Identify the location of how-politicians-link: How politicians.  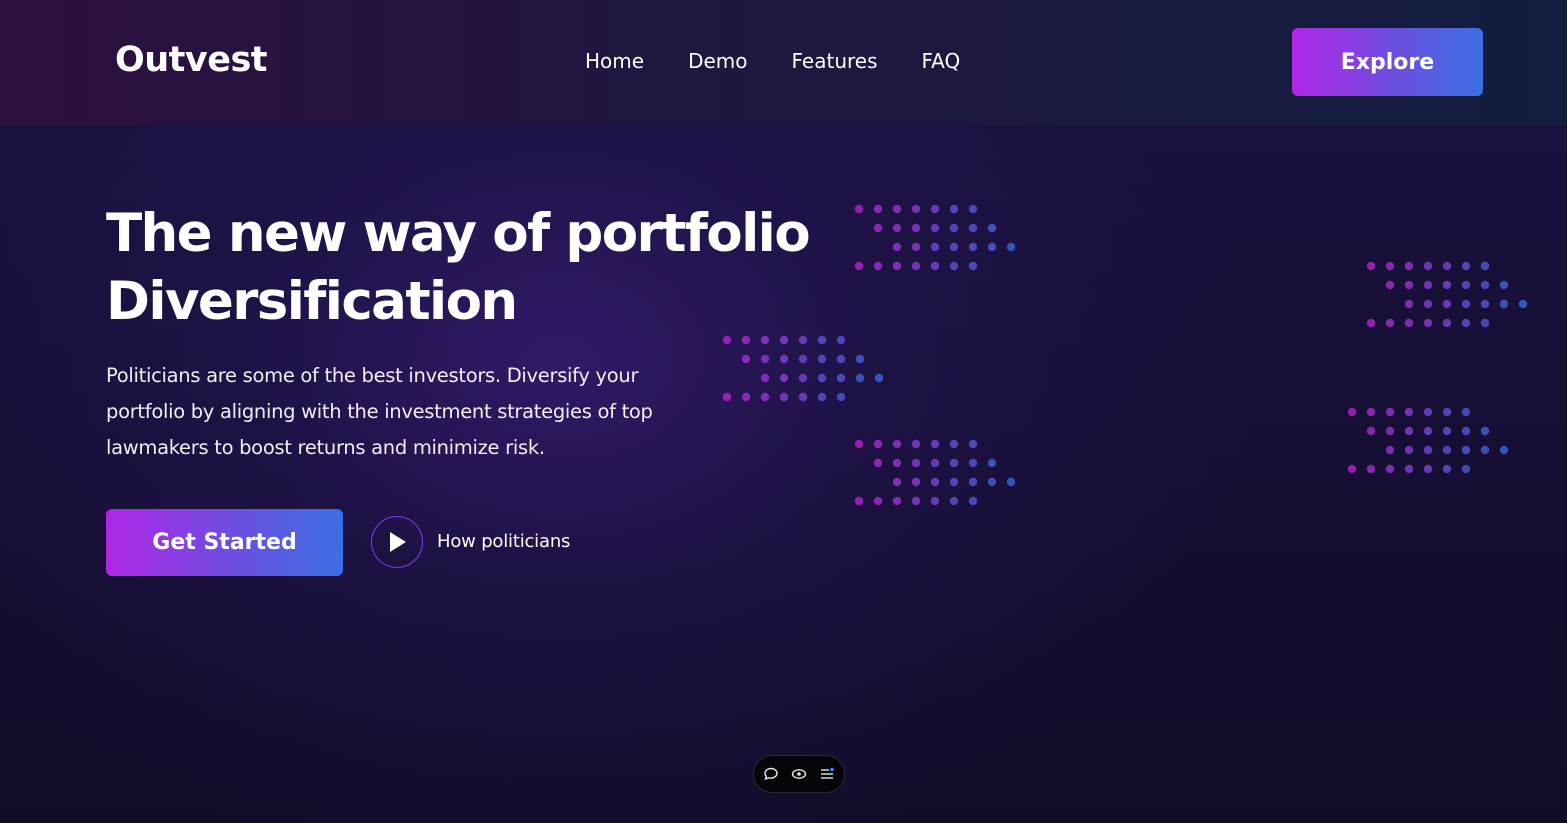
(503, 541).